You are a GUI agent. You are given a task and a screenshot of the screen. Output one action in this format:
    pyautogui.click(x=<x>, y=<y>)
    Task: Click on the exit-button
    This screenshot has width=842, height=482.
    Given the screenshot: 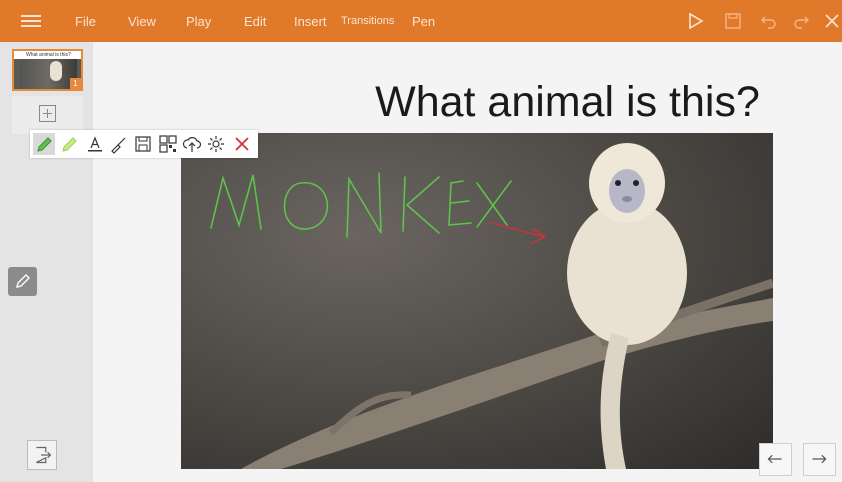 What is the action you would take?
    pyautogui.click(x=42, y=455)
    